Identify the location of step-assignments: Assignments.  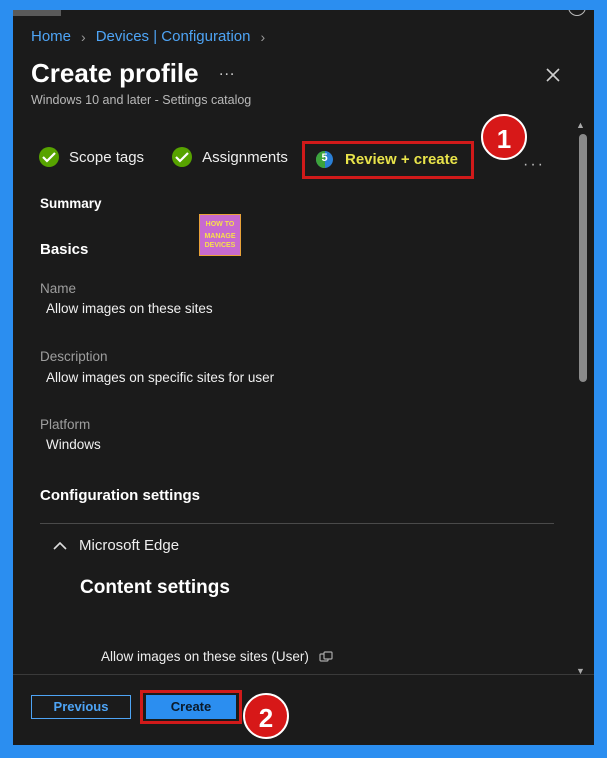
(230, 157).